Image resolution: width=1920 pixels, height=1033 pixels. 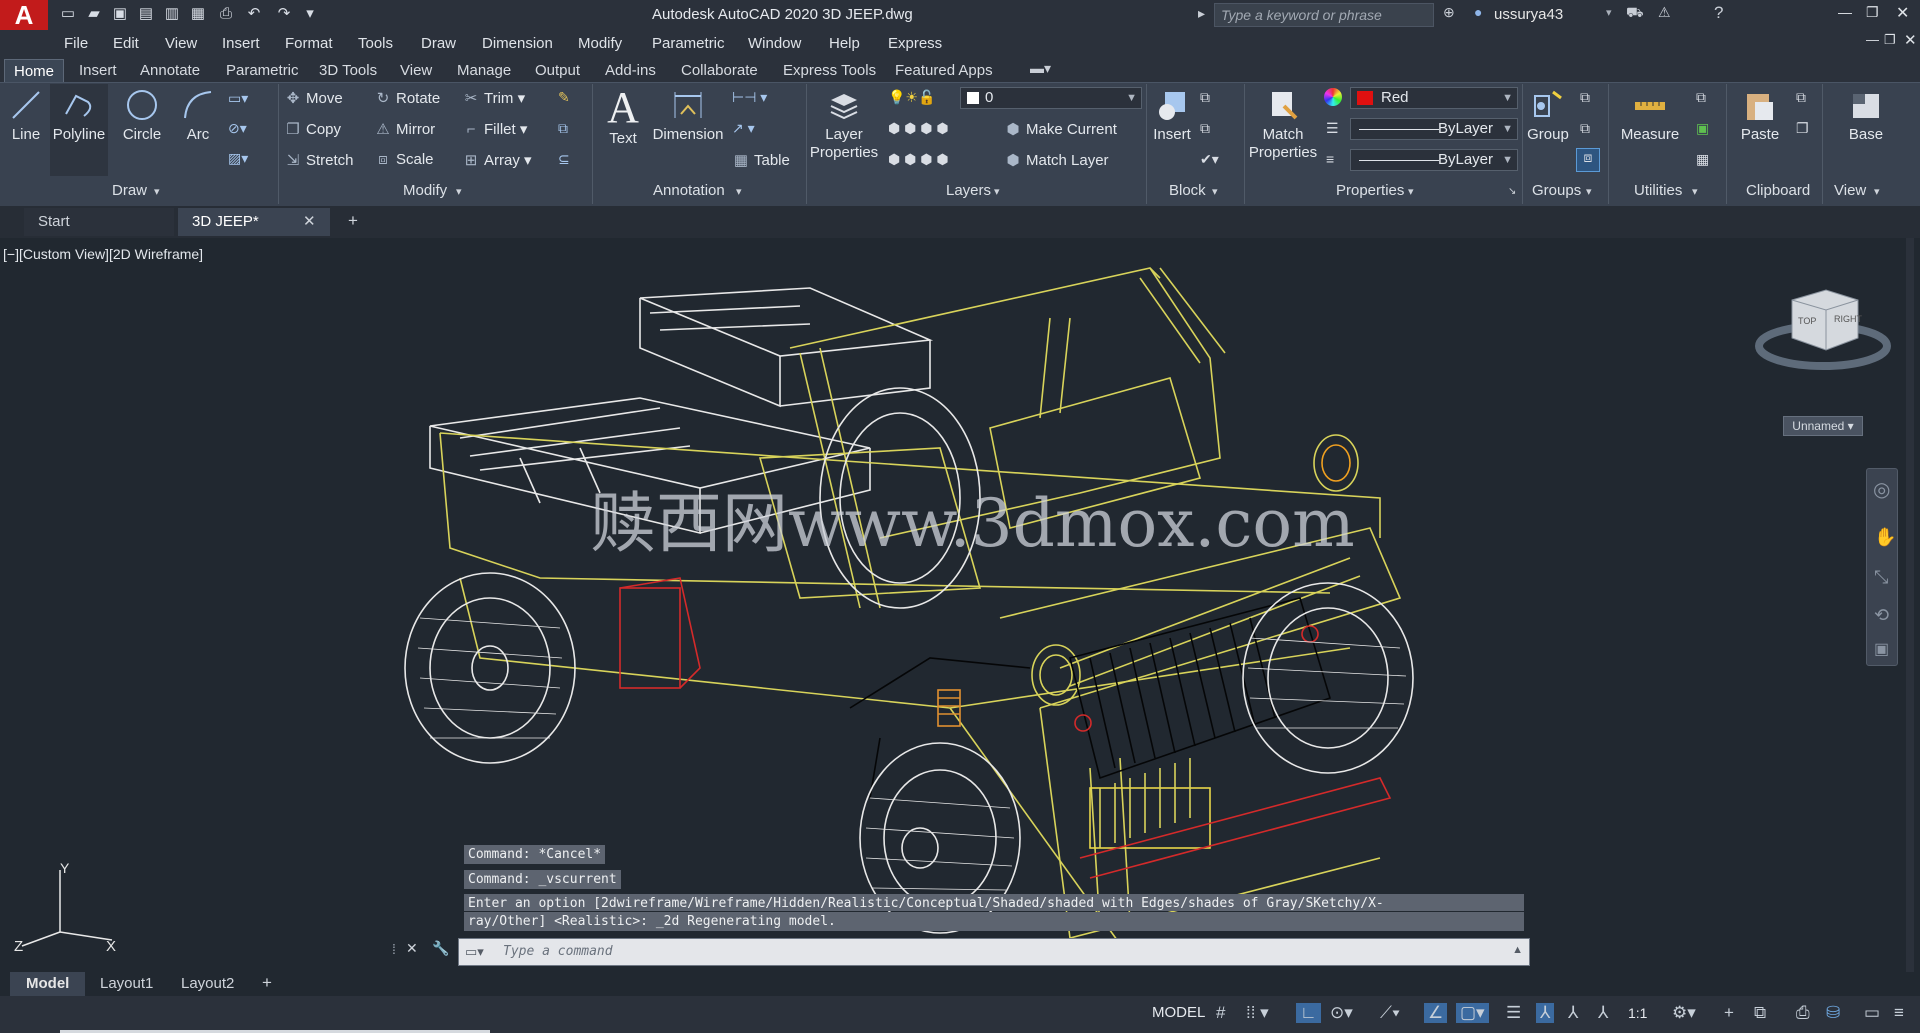 What do you see at coordinates (1701, 97) in the screenshot?
I see `id-point-icon: ⧉` at bounding box center [1701, 97].